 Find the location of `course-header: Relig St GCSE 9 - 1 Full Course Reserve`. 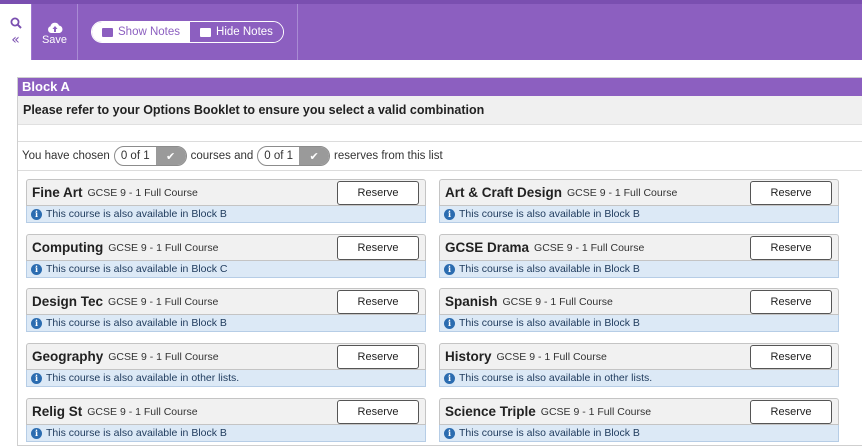

course-header: Relig St GCSE 9 - 1 Full Course Reserve is located at coordinates (226, 411).